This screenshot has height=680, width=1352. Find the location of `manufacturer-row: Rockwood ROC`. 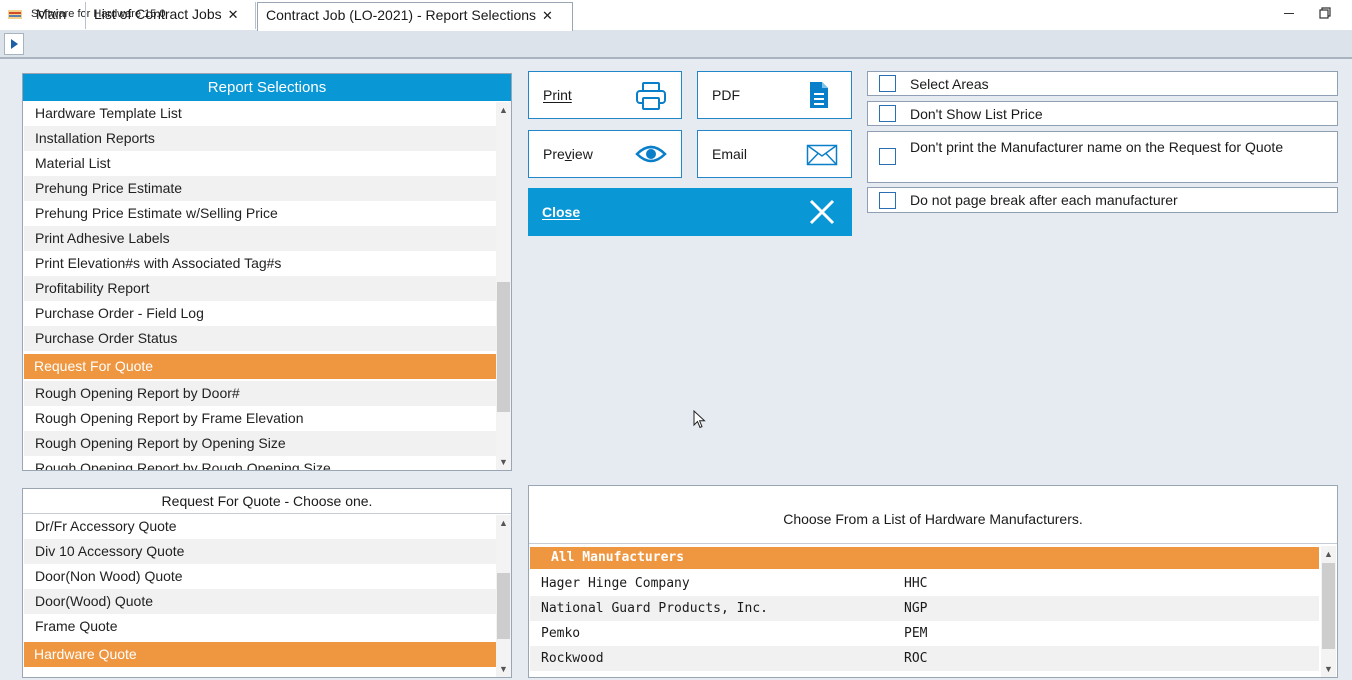

manufacturer-row: Rockwood ROC is located at coordinates (924, 658).